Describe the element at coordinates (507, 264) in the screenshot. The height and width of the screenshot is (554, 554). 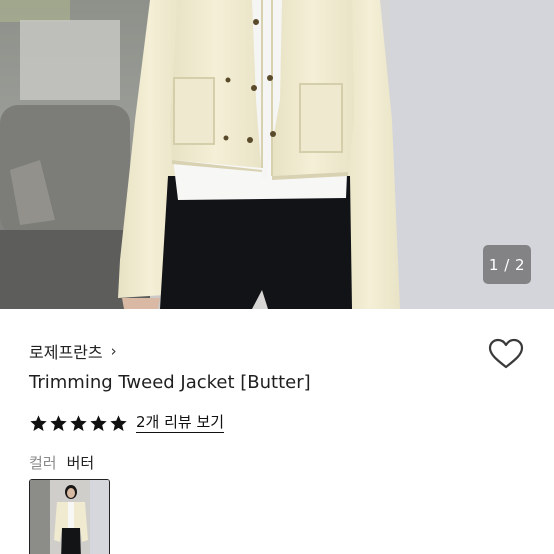
I see `image-page-counter: 1 / 2` at that location.